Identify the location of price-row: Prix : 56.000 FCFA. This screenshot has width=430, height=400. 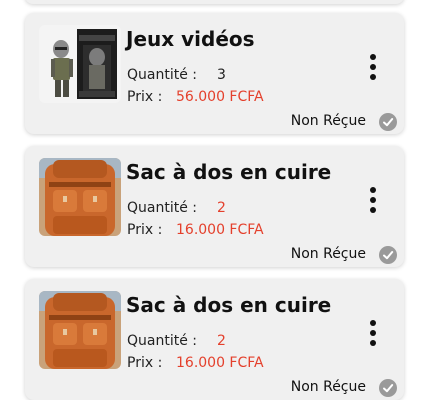
(195, 97).